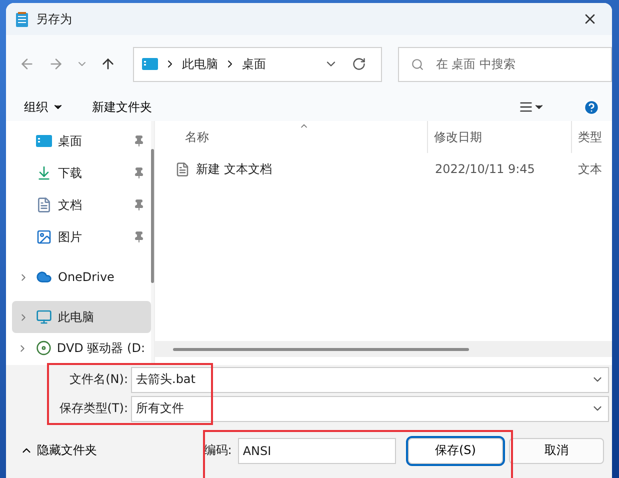 The width and height of the screenshot is (619, 478). Describe the element at coordinates (81, 277) in the screenshot. I see `sidebar-item: OneDrive` at that location.